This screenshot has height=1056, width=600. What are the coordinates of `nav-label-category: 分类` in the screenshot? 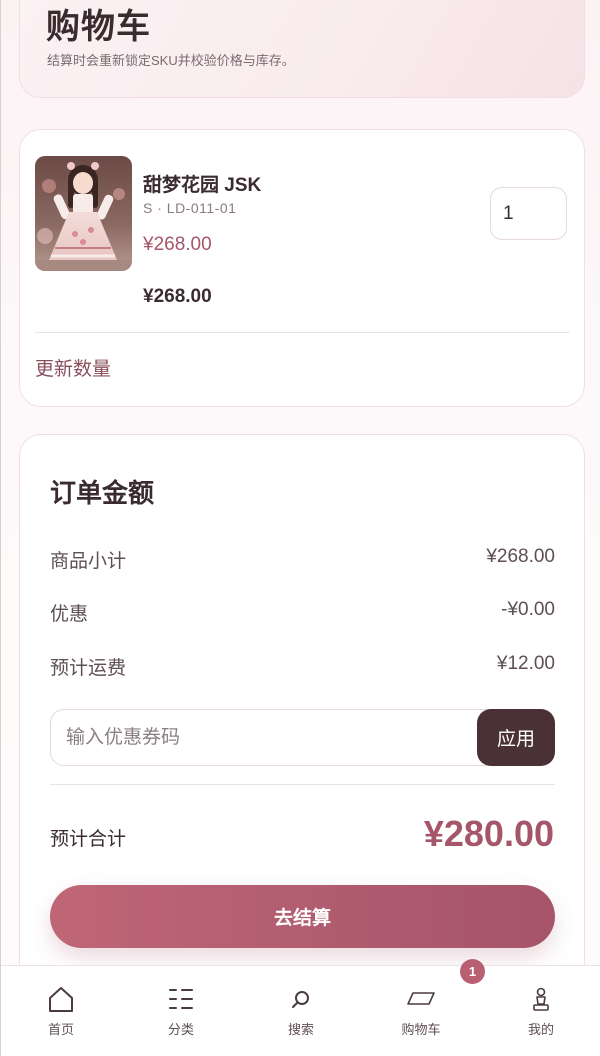 It's located at (180, 1029).